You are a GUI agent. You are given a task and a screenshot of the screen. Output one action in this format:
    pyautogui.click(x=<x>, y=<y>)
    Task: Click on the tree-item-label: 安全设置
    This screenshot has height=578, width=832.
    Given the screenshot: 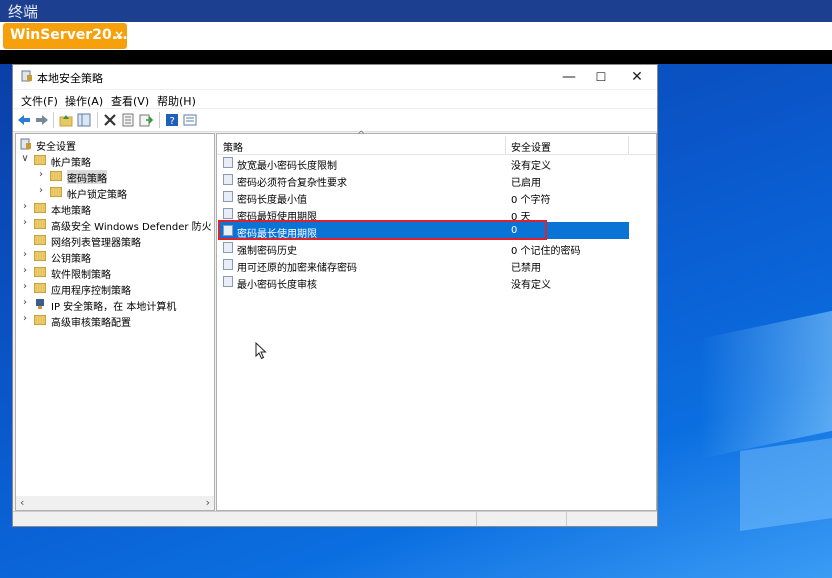 What is the action you would take?
    pyautogui.click(x=56, y=147)
    